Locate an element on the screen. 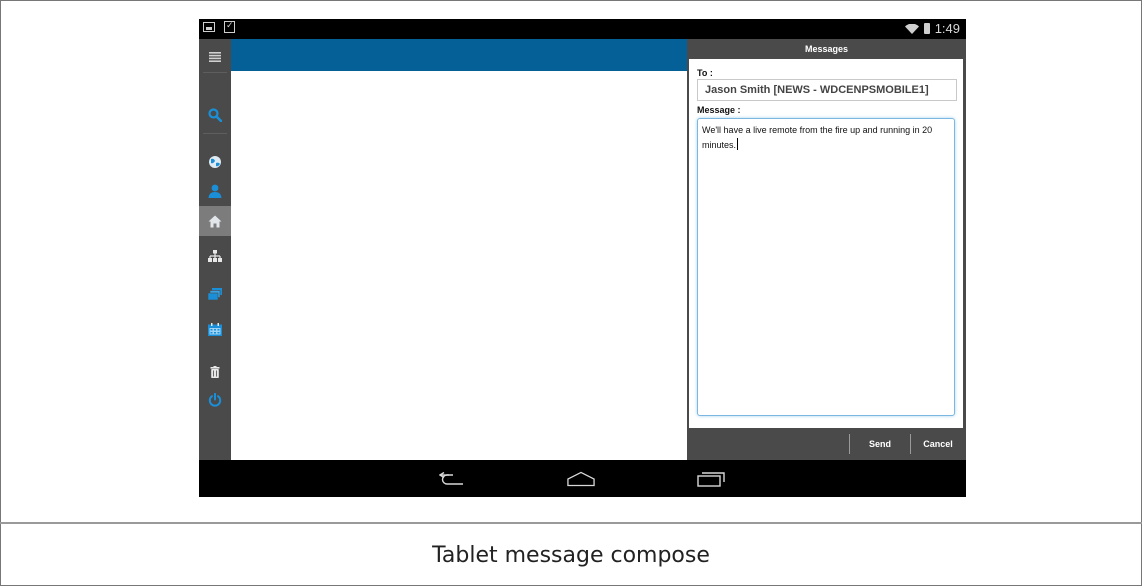  search-icon is located at coordinates (215, 115).